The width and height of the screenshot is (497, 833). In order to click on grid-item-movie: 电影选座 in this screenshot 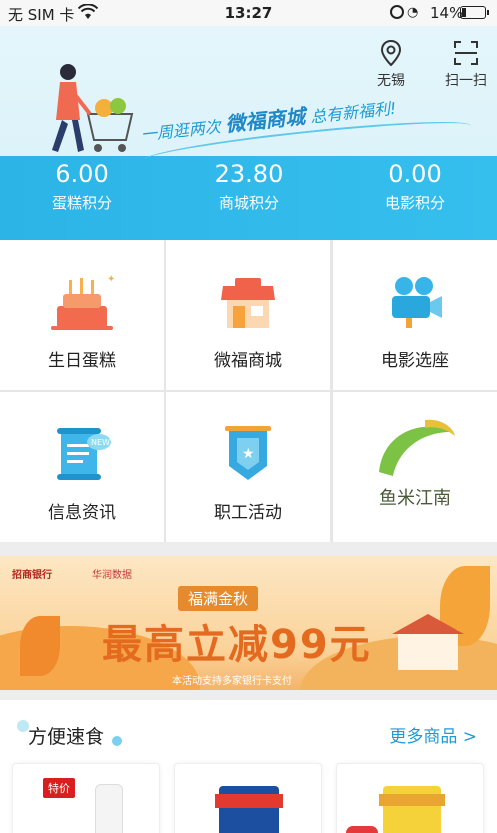, I will do `click(415, 315)`.